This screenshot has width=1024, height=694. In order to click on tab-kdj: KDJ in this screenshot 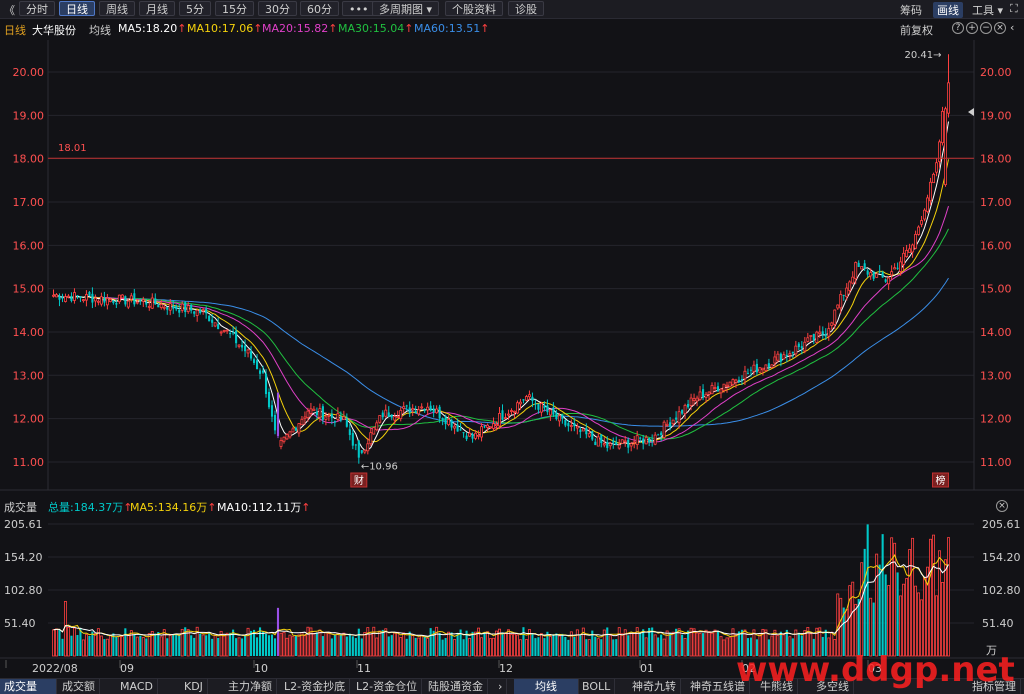, I will do `click(194, 686)`.